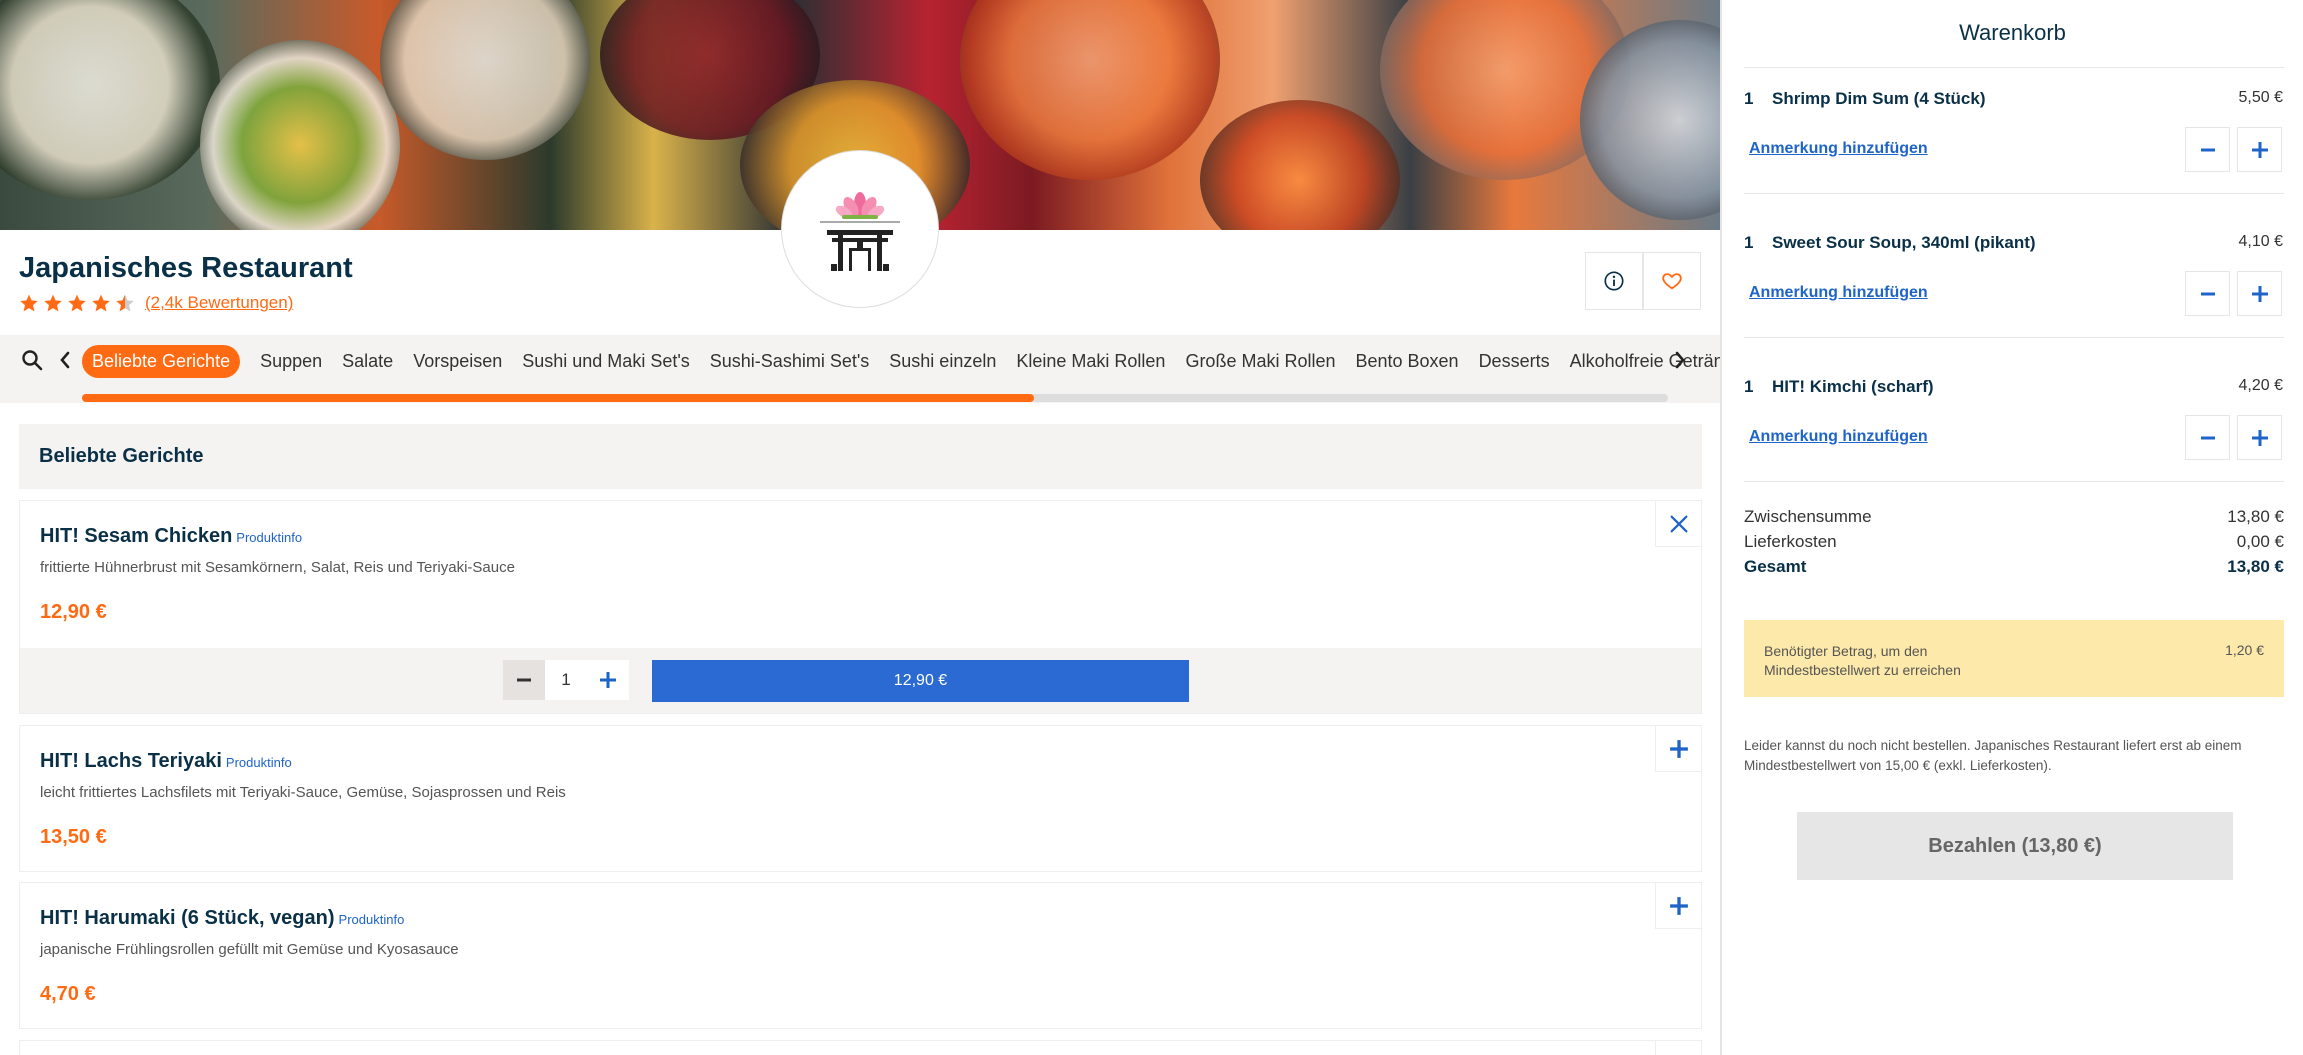  What do you see at coordinates (1680, 360) in the screenshot?
I see `chevron-right-icon` at bounding box center [1680, 360].